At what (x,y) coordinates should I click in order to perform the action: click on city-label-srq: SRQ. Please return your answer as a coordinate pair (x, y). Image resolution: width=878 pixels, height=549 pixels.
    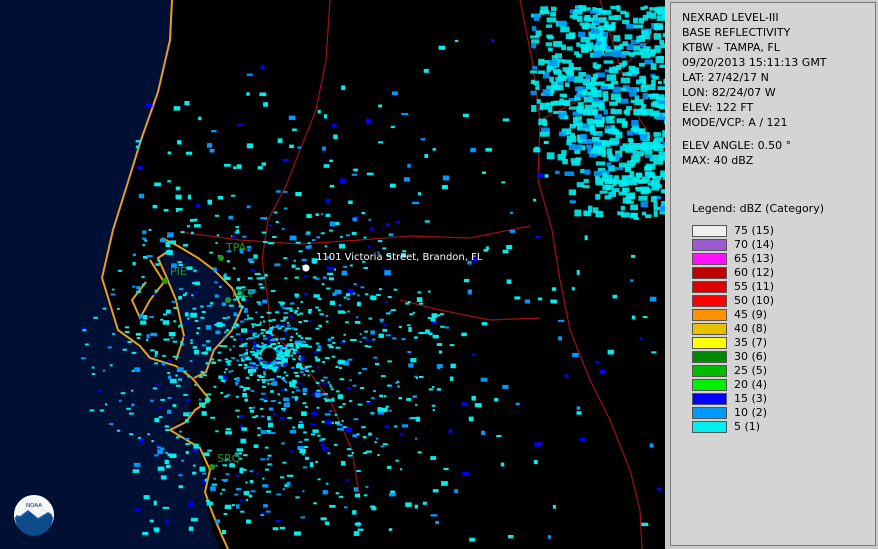
    Looking at the image, I should click on (229, 458).